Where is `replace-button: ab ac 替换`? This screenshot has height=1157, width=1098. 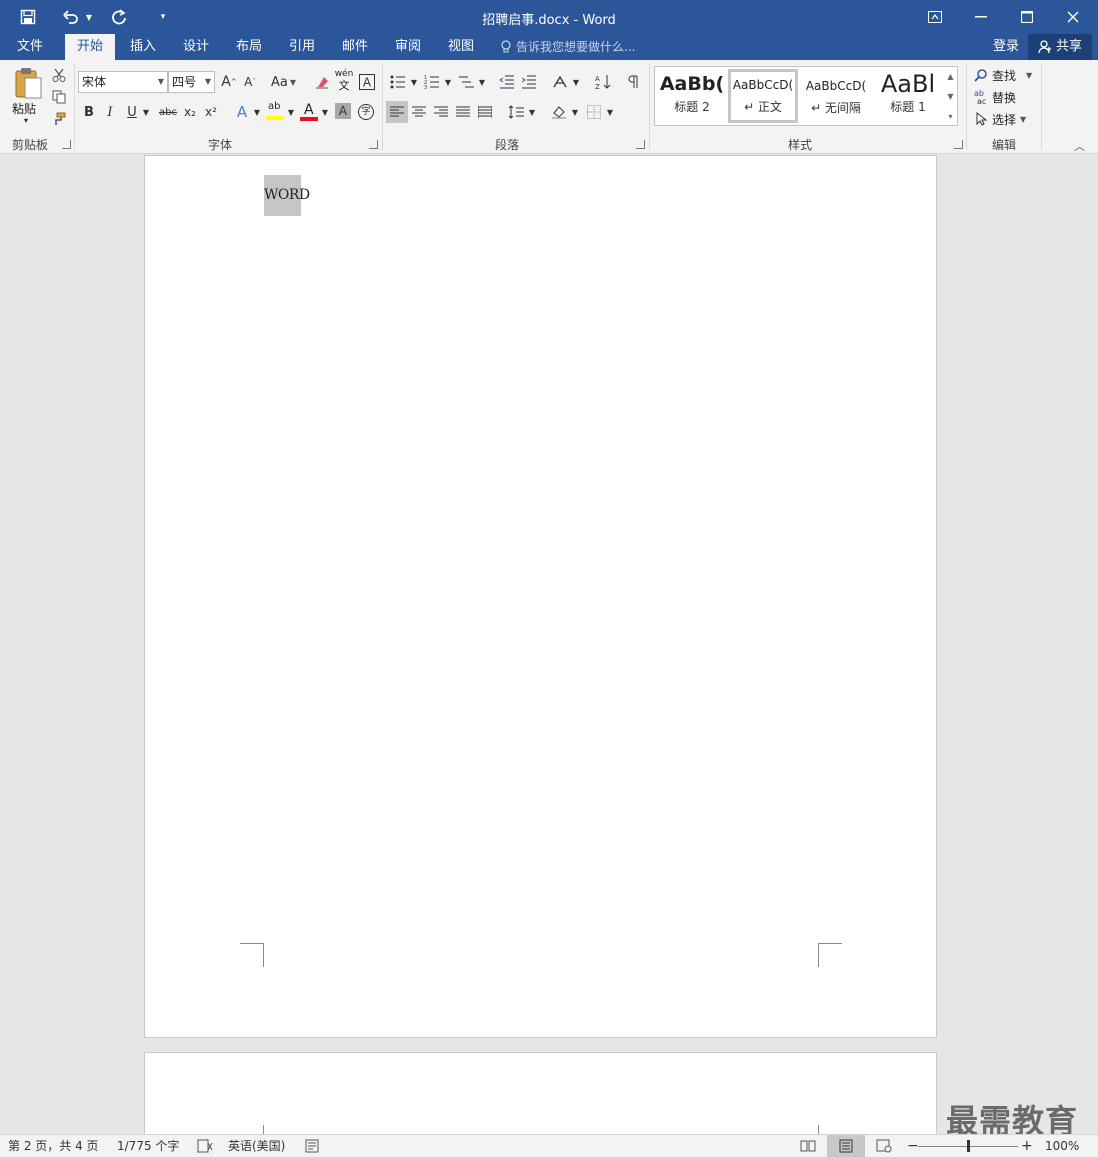 replace-button: ab ac 替换 is located at coordinates (995, 97).